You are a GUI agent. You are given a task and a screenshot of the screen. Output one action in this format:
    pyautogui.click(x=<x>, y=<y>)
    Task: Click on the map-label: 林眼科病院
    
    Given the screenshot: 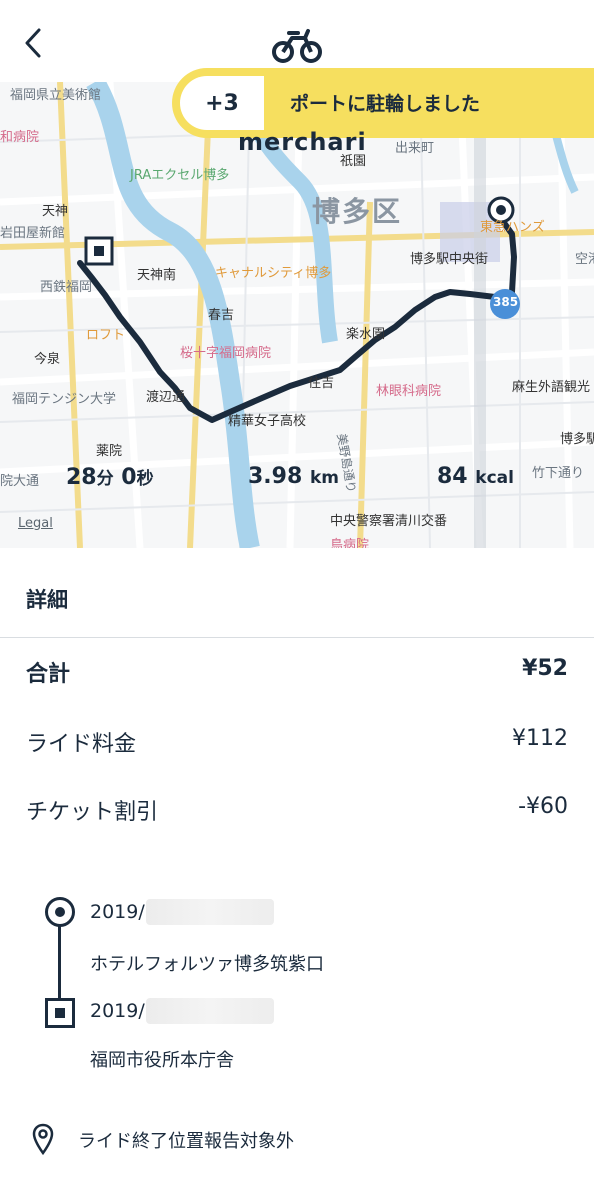 What is the action you would take?
    pyautogui.click(x=409, y=391)
    